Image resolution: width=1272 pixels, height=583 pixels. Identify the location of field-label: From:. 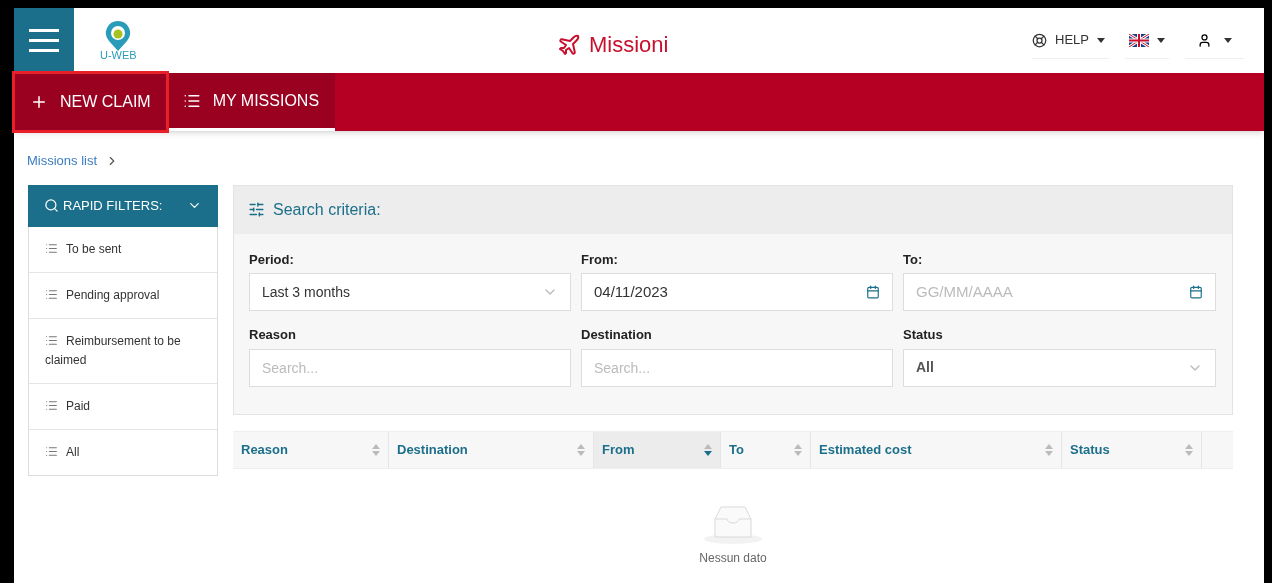
(600, 259).